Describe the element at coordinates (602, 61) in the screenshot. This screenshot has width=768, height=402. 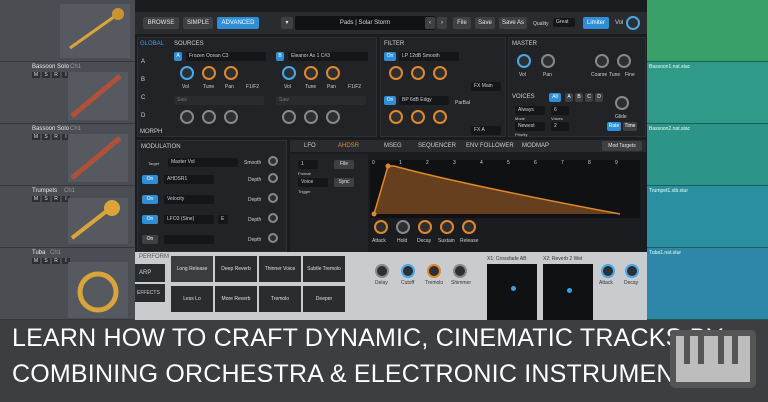
I see `coarse-tune-knob` at that location.